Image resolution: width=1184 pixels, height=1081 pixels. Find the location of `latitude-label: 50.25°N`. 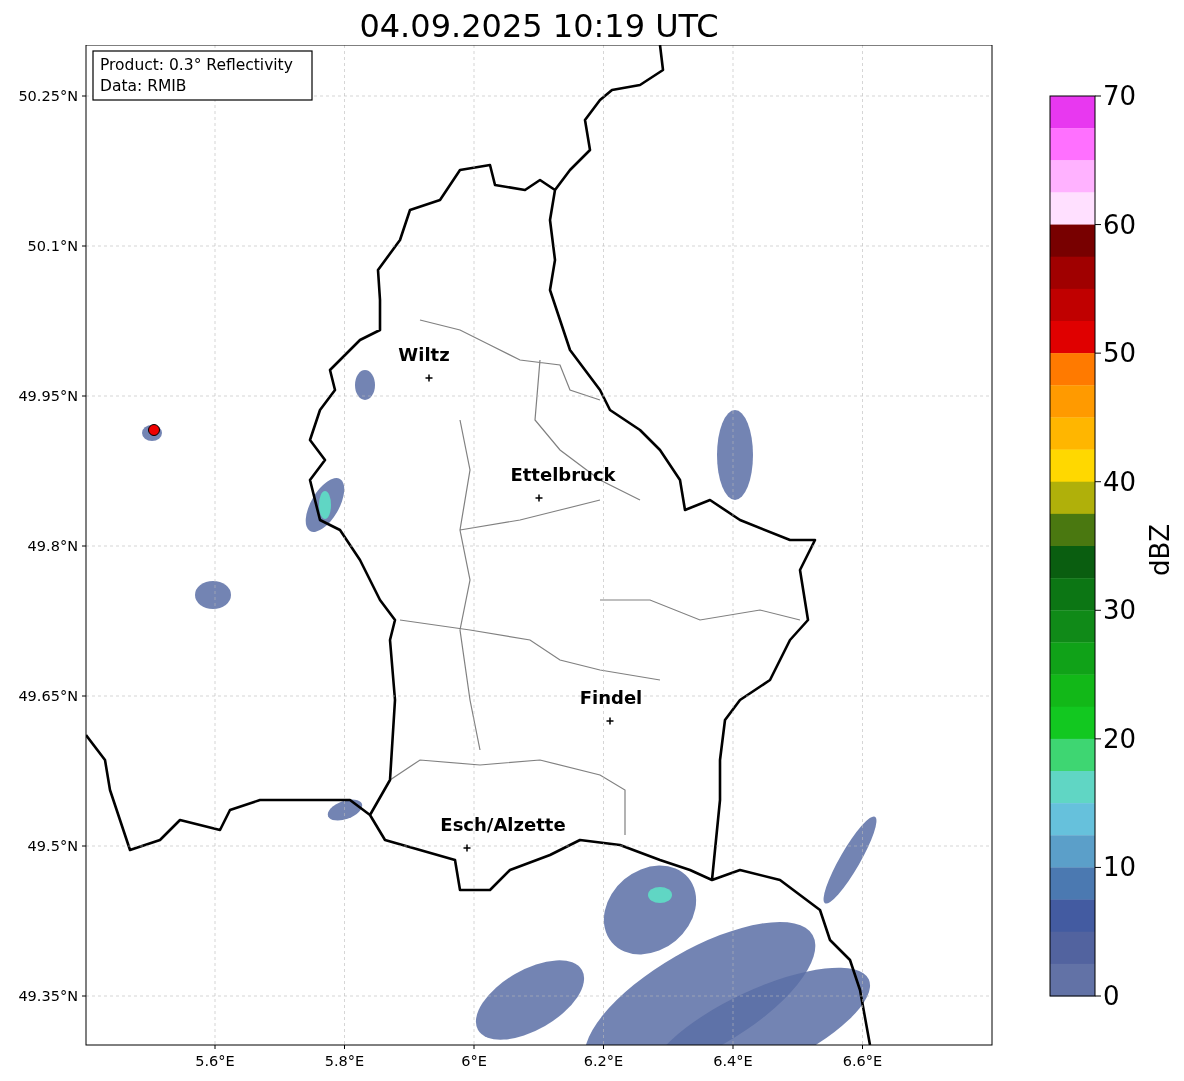

latitude-label: 50.25°N is located at coordinates (48, 96).